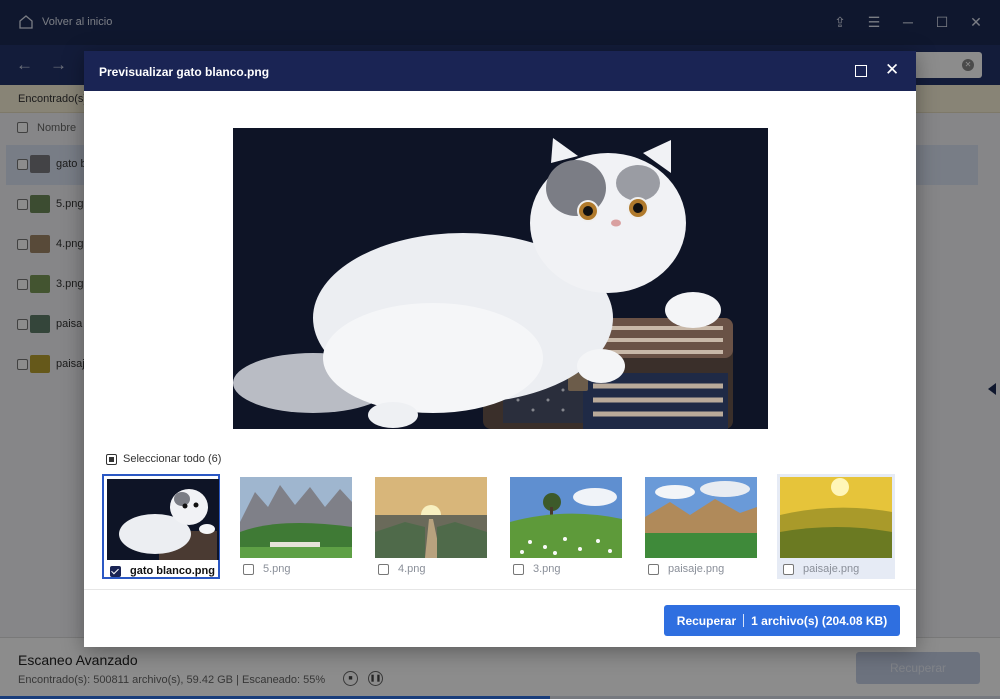 This screenshot has width=1000, height=699. I want to click on recover-label: Recuperar, so click(706, 620).